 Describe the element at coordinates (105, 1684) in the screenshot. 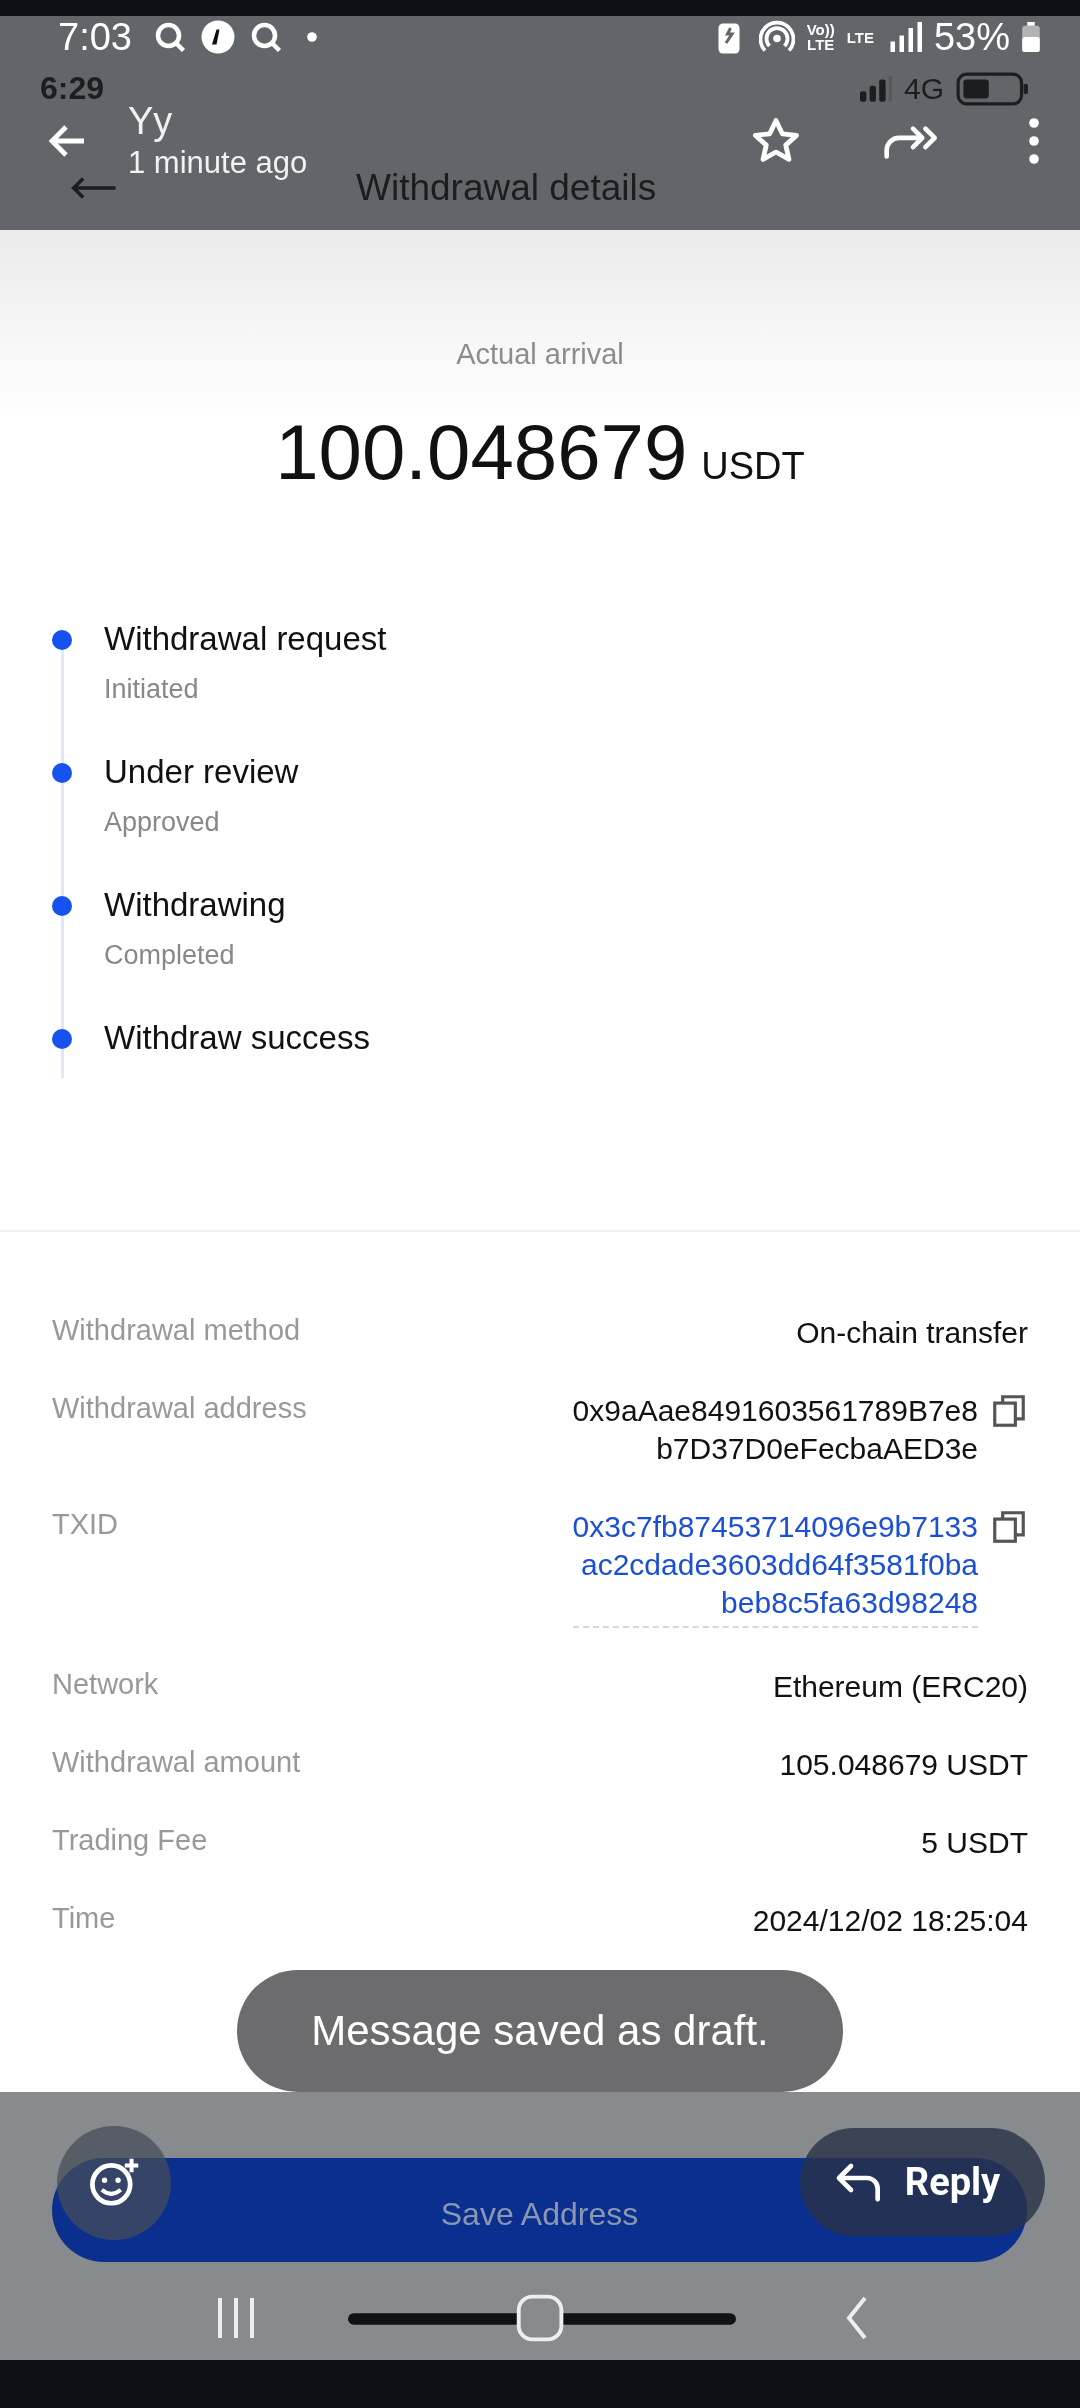

I see `detail-label: Network` at that location.